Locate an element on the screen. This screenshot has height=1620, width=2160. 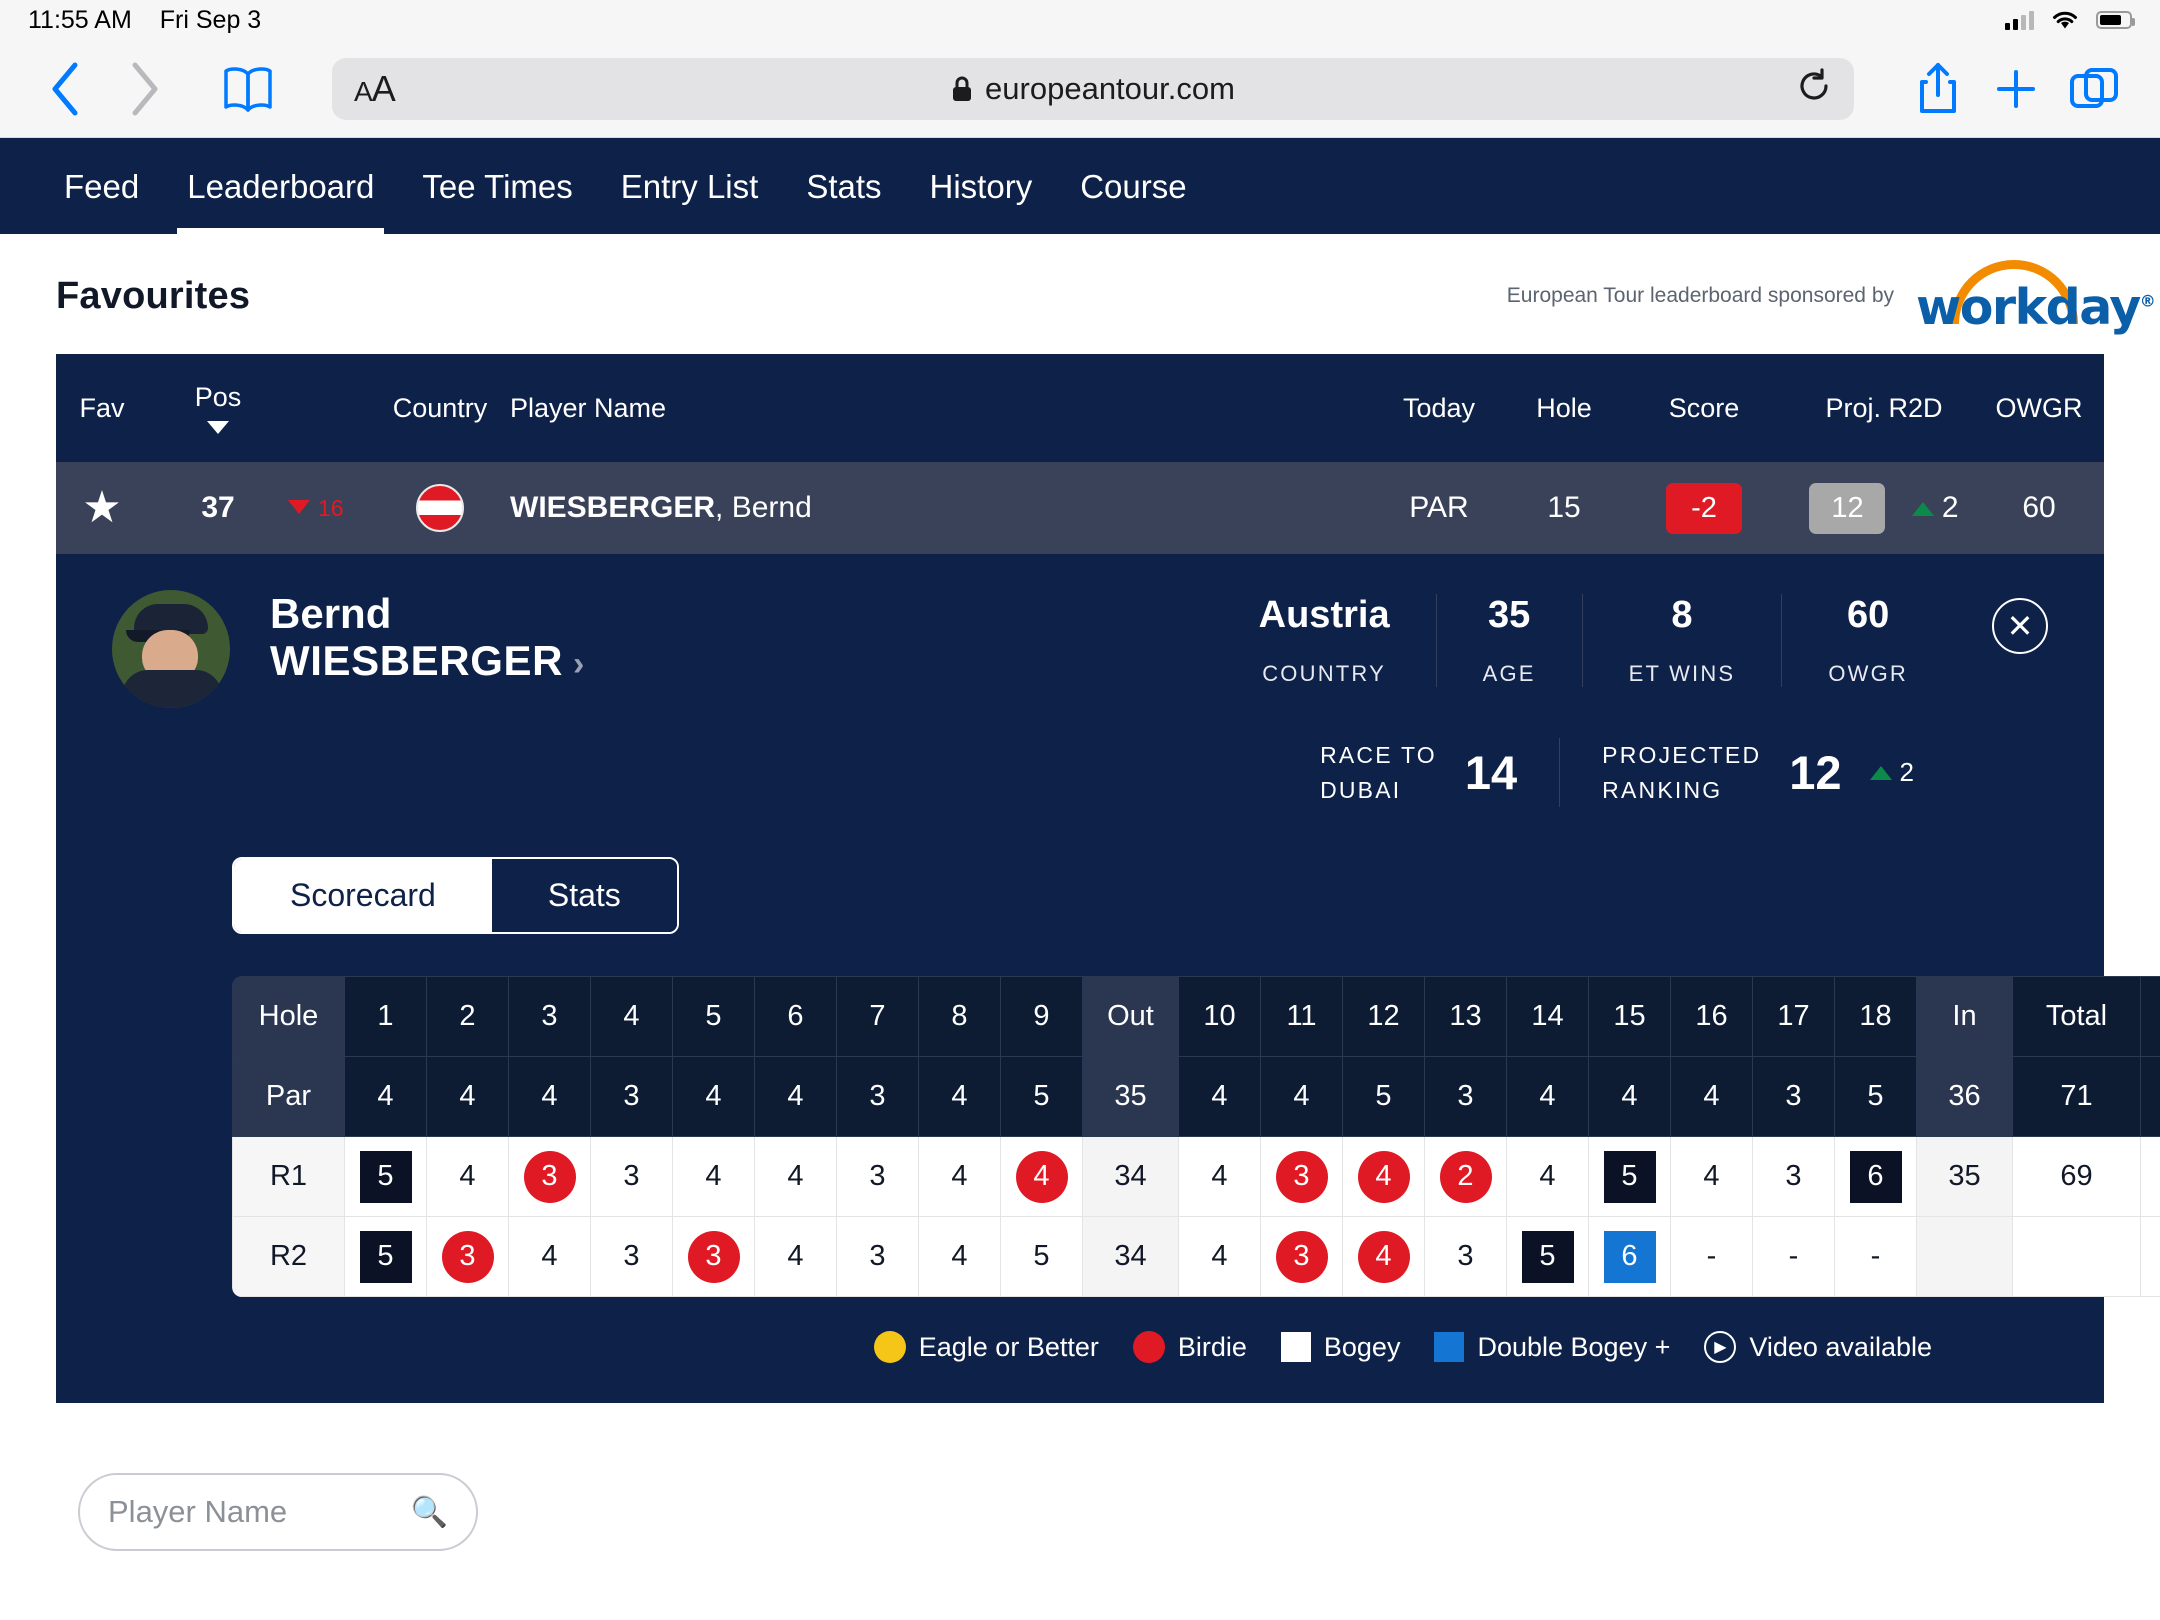
legend-birdie-label: Birdie is located at coordinates (1212, 1346).